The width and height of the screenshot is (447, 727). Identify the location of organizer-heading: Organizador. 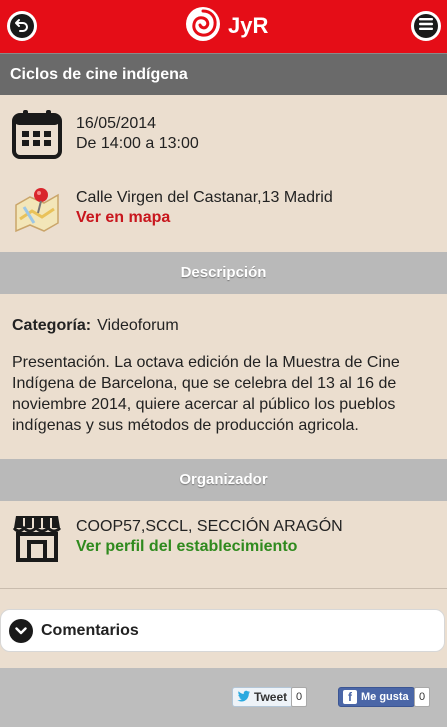
(223, 480).